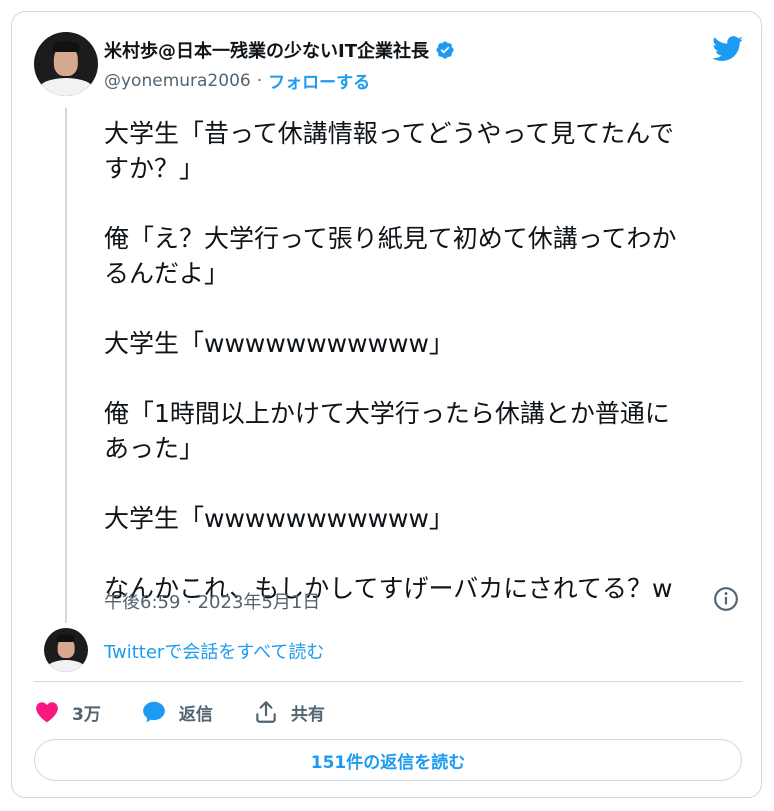 The image size is (774, 811). What do you see at coordinates (319, 80) in the screenshot?
I see `follow-link: フォローする` at bounding box center [319, 80].